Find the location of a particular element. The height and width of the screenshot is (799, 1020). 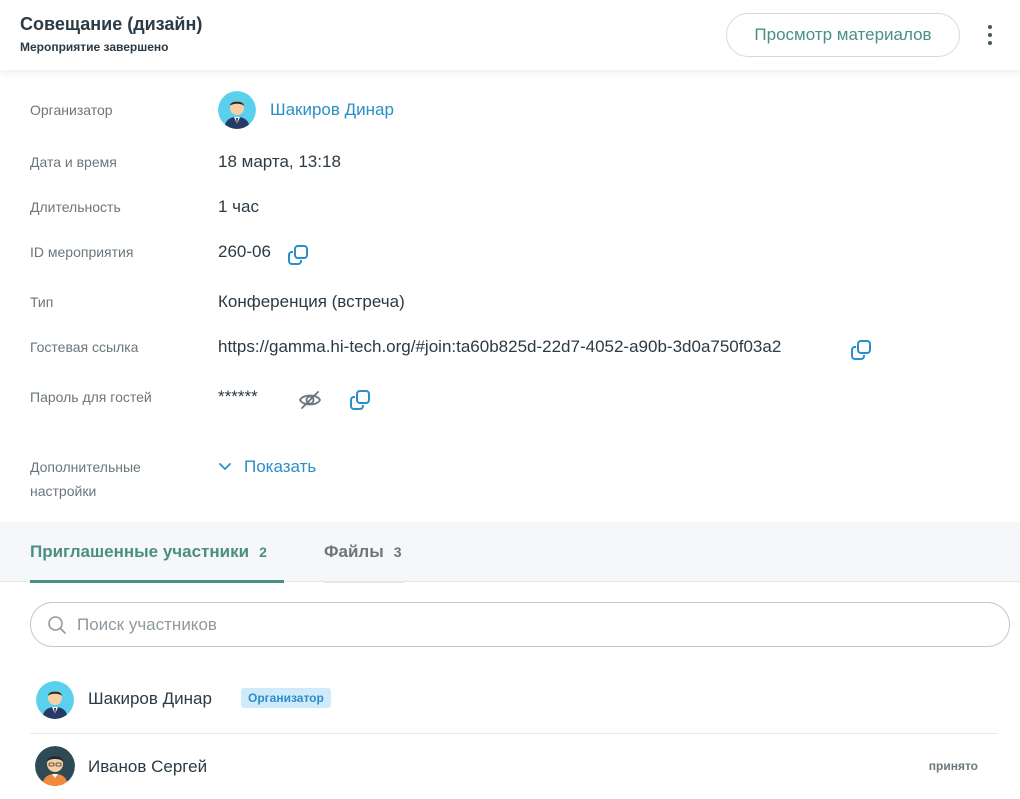

organizer-label: Организатор is located at coordinates (71, 110).